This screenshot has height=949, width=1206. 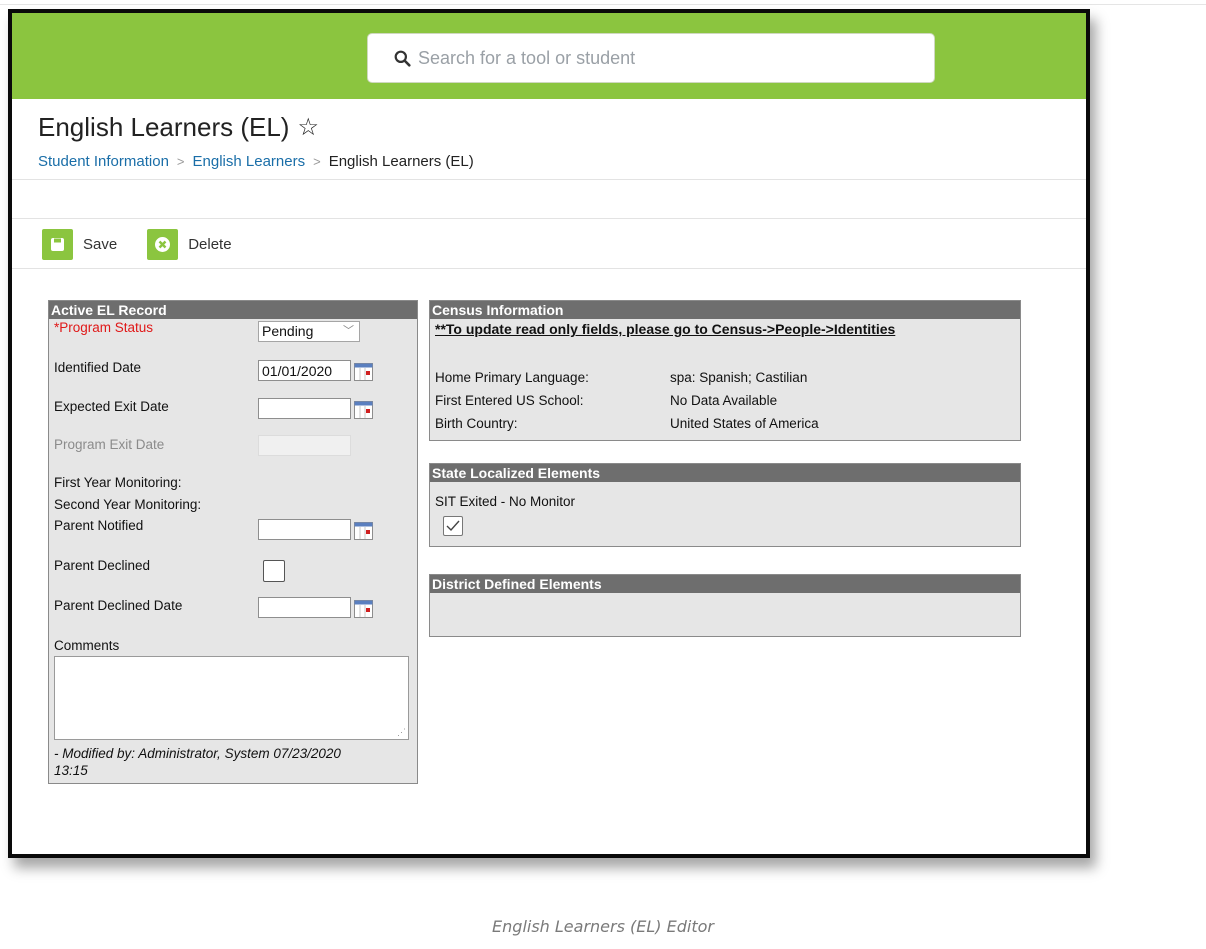 What do you see at coordinates (739, 377) in the screenshot?
I see `home-primary-language-value: spa: Spanish; Castilian` at bounding box center [739, 377].